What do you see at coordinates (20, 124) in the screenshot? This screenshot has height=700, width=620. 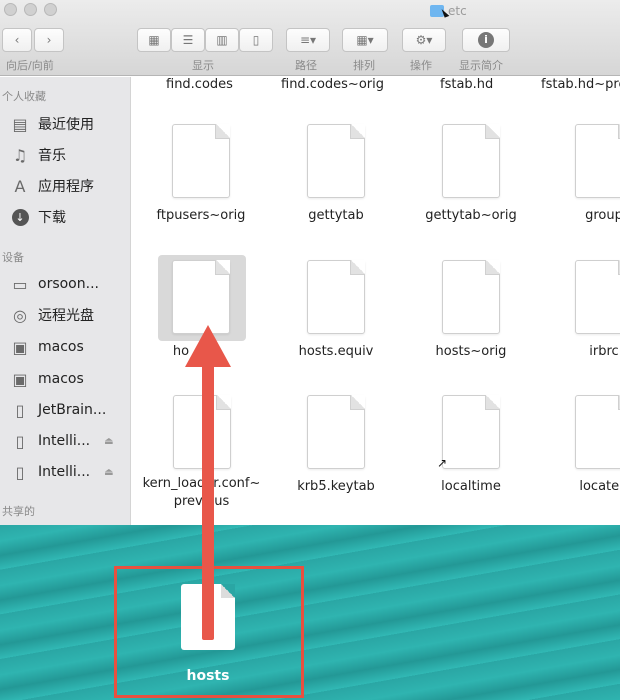 I see `recents-icon: ▤` at bounding box center [20, 124].